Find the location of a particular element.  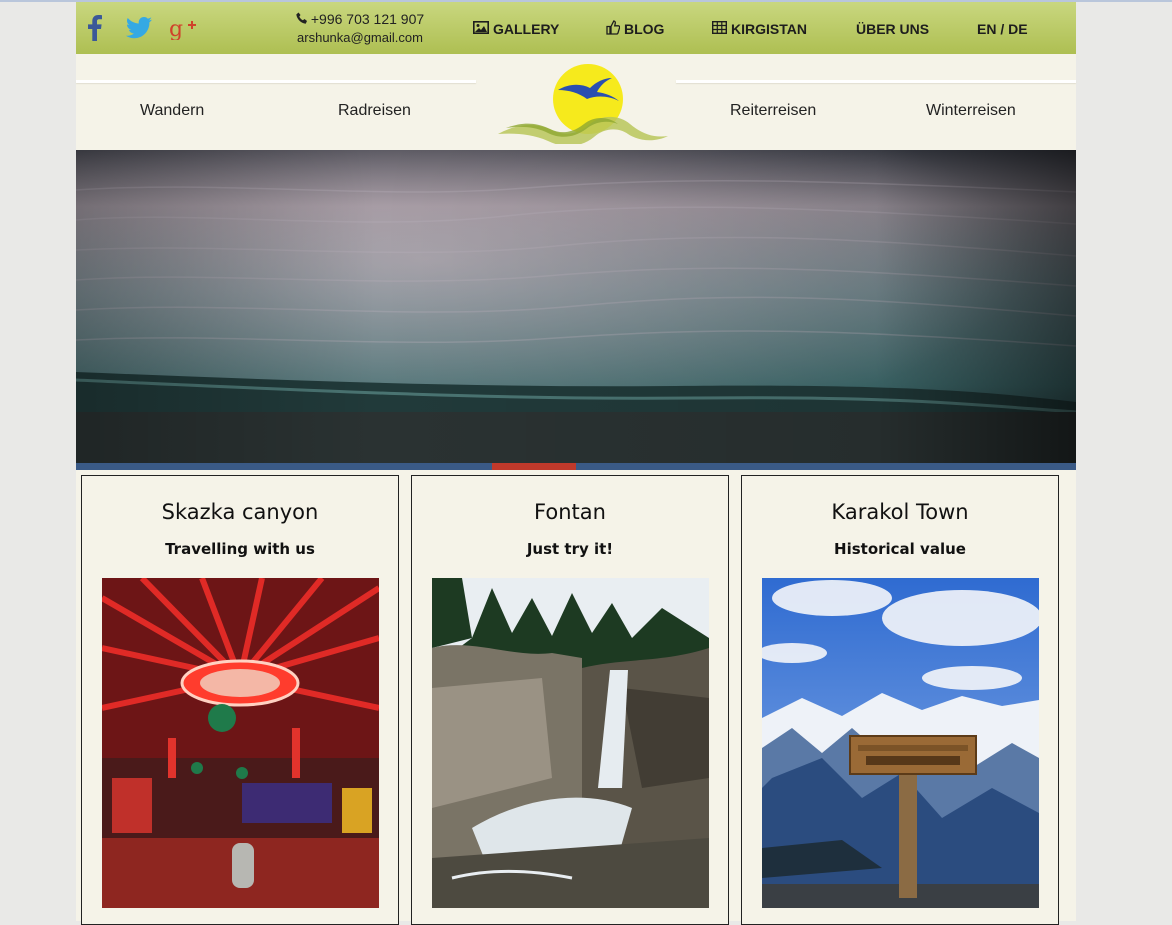

waterfall-photo is located at coordinates (570, 743).